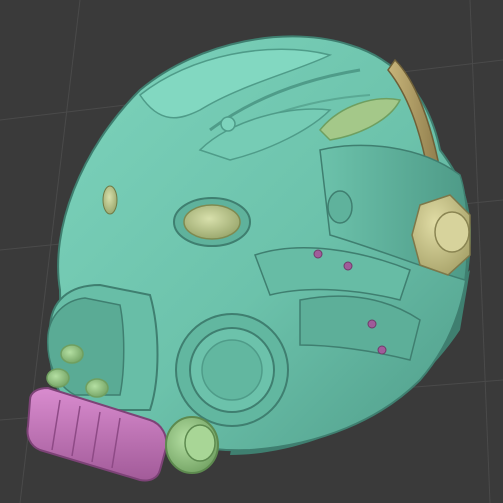  Describe the element at coordinates (228, 124) in the screenshot. I see `brow-bolt` at that location.